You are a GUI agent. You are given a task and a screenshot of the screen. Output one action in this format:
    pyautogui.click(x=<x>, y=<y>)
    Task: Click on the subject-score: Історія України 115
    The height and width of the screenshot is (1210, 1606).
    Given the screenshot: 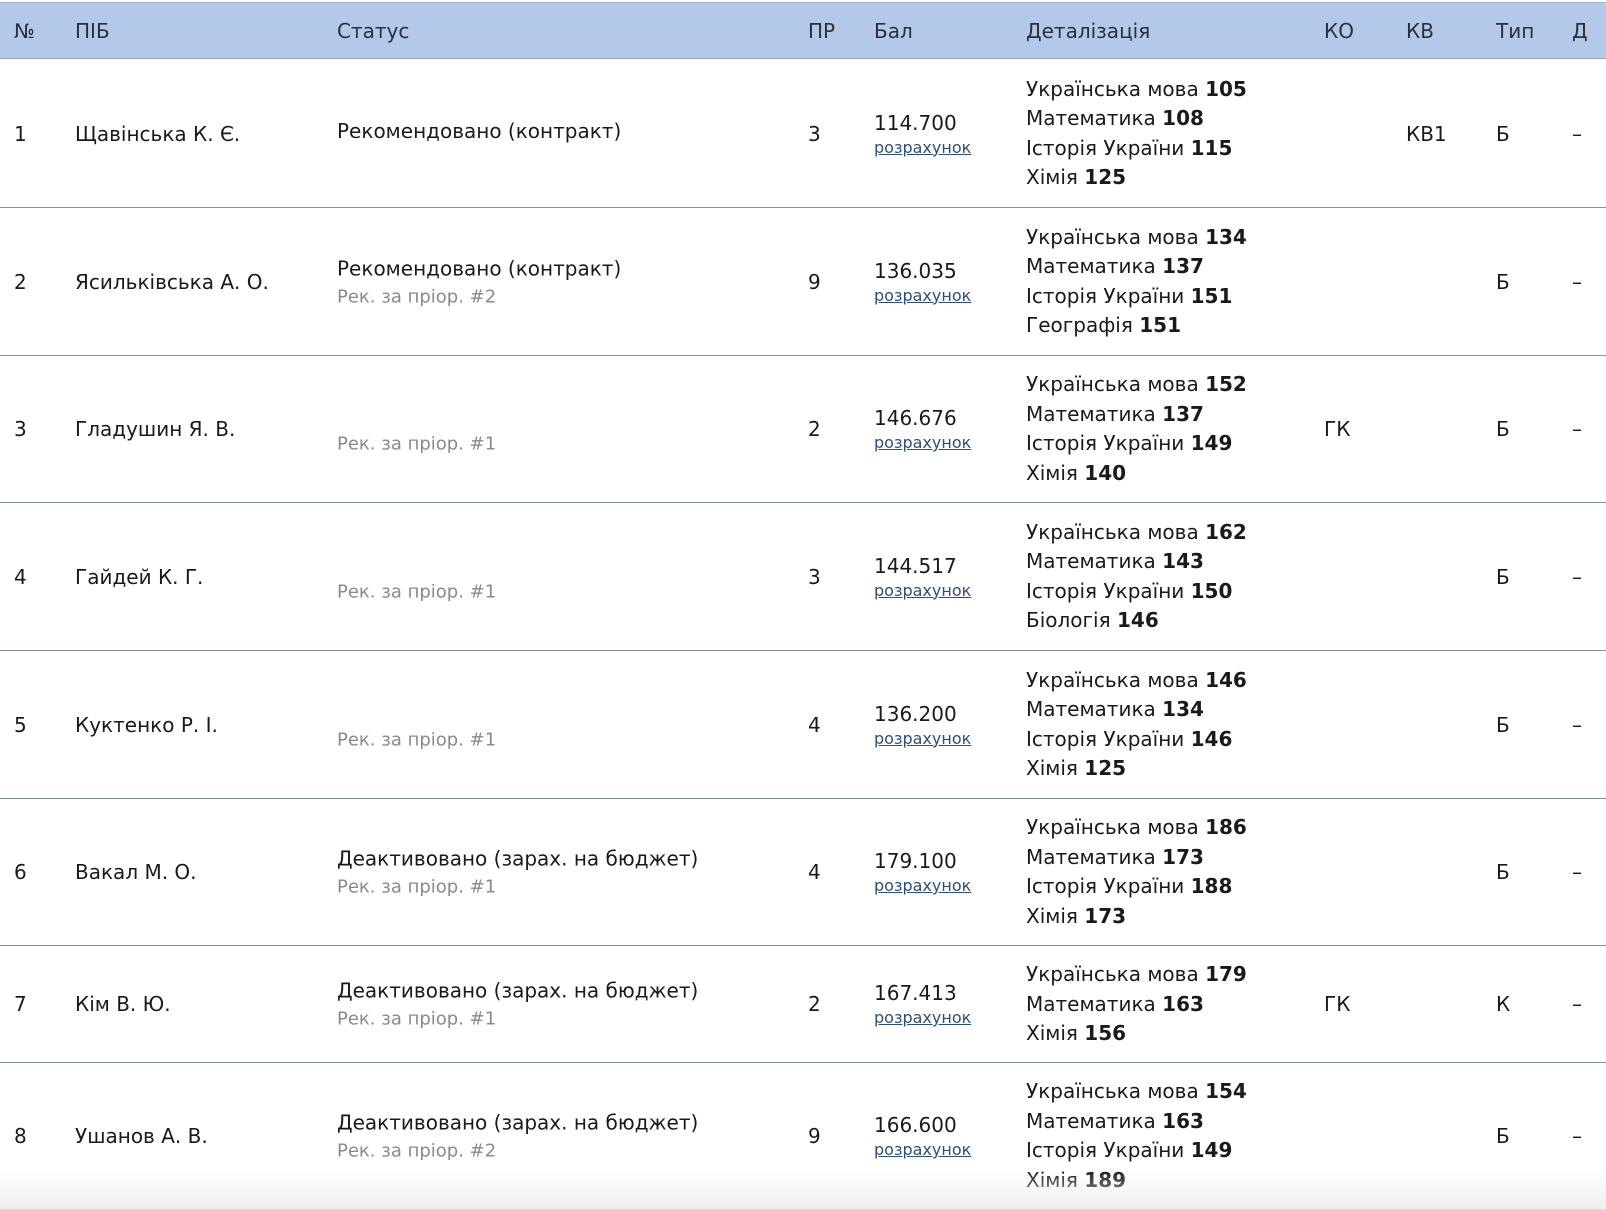 What is the action you would take?
    pyautogui.click(x=1136, y=149)
    